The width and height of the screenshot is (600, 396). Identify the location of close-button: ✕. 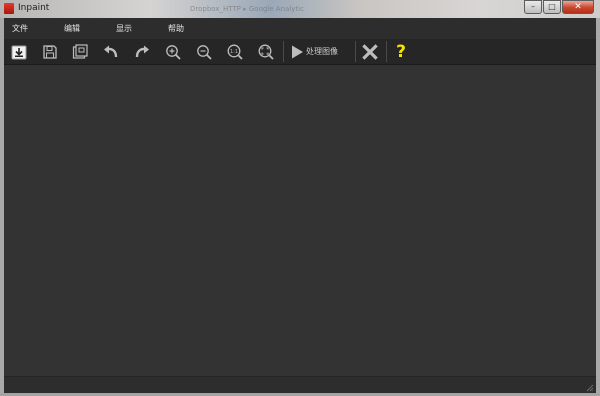
(578, 7).